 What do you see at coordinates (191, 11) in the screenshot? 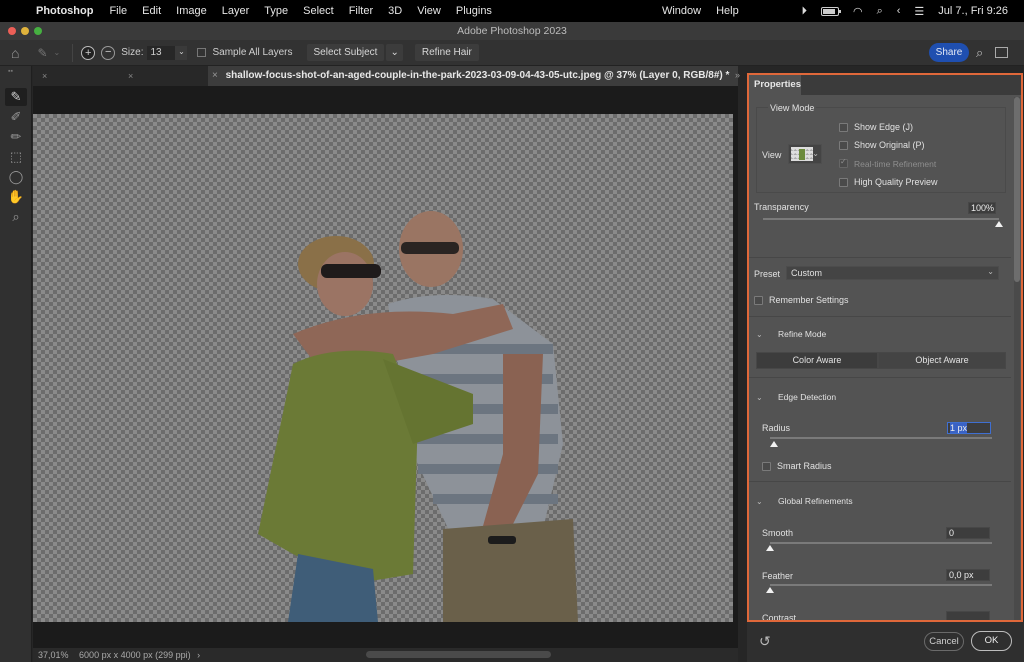
I see `menu-image: Image` at bounding box center [191, 11].